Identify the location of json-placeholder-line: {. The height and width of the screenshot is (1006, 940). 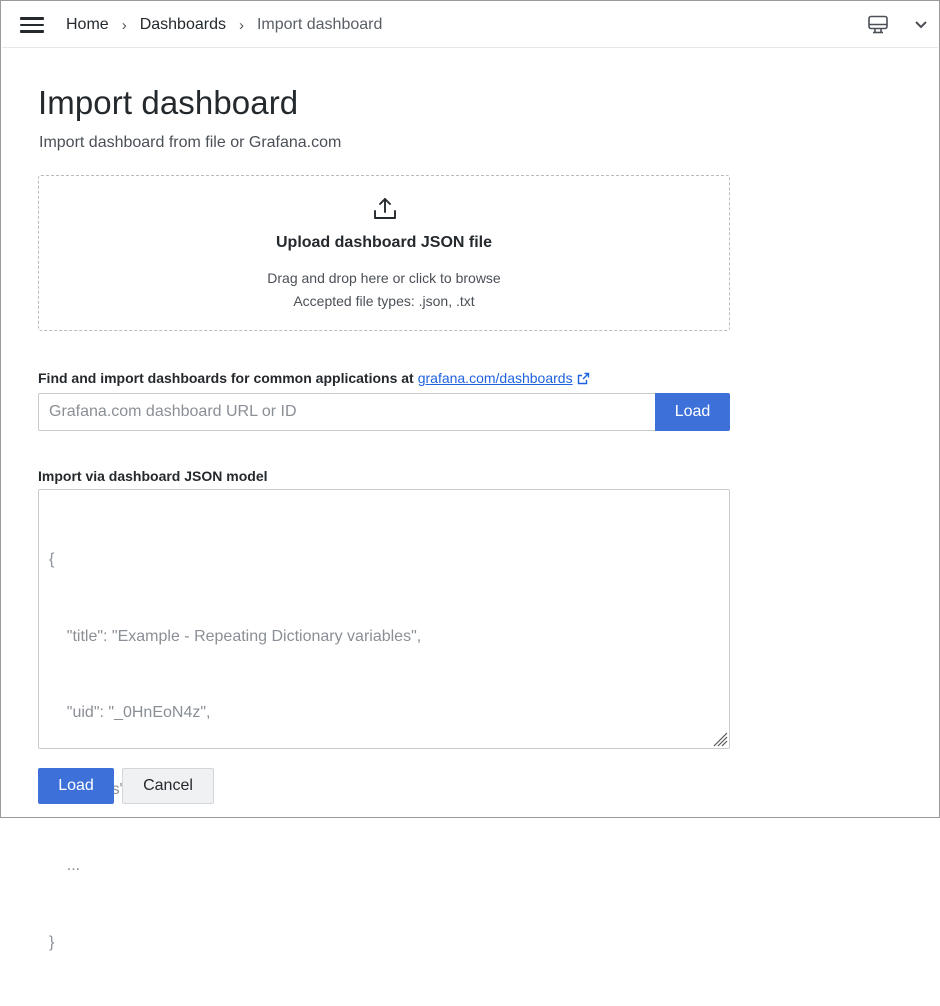
(52, 559).